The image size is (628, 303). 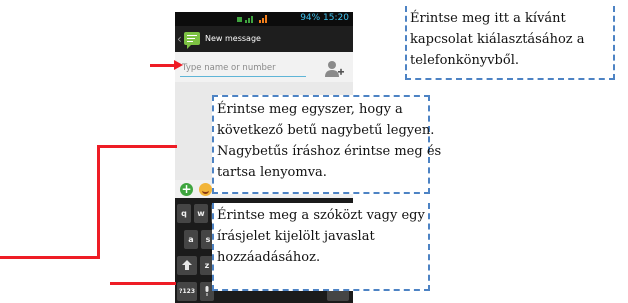 What do you see at coordinates (321, 215) in the screenshot?
I see `callout-suggestion-line-1: Érintse meg a szóközt vagy egy` at bounding box center [321, 215].